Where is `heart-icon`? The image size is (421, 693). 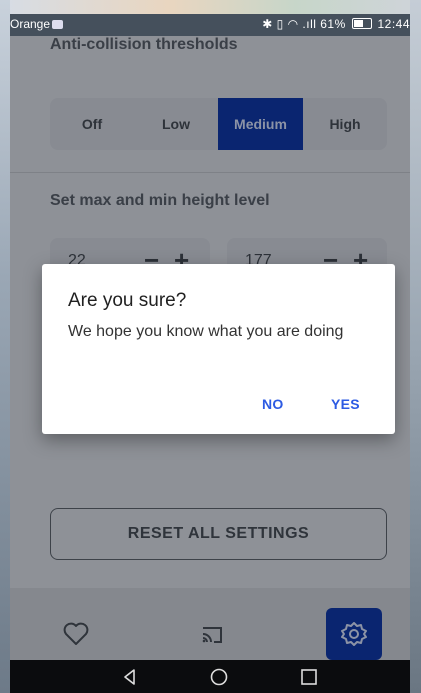 heart-icon is located at coordinates (76, 633).